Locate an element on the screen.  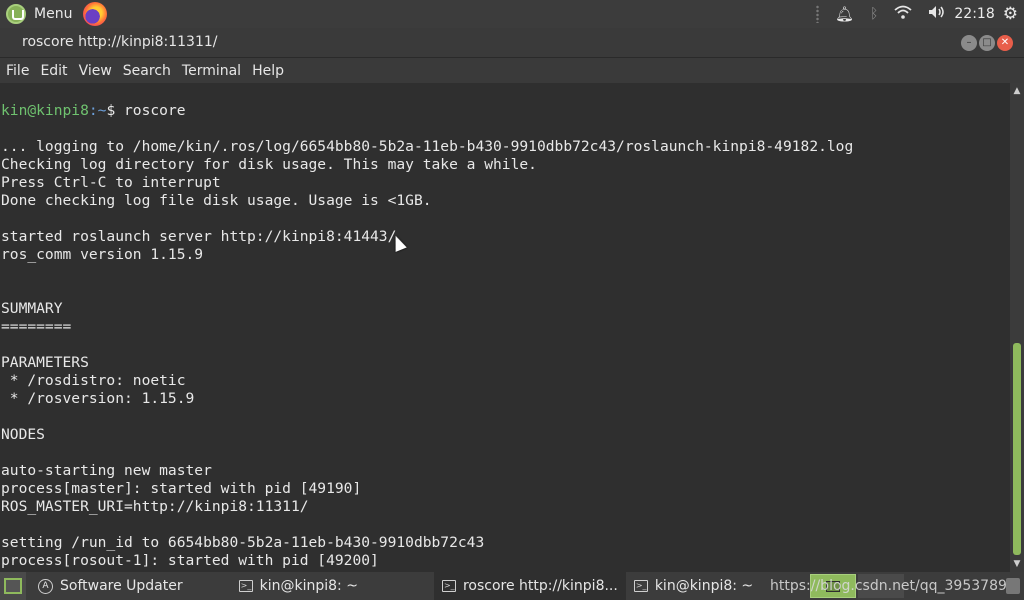
wifi-icon is located at coordinates (903, 14).